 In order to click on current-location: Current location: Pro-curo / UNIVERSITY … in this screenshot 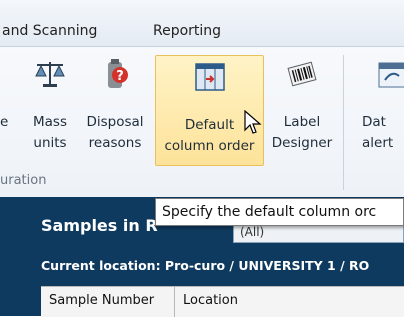, I will do `click(205, 265)`.